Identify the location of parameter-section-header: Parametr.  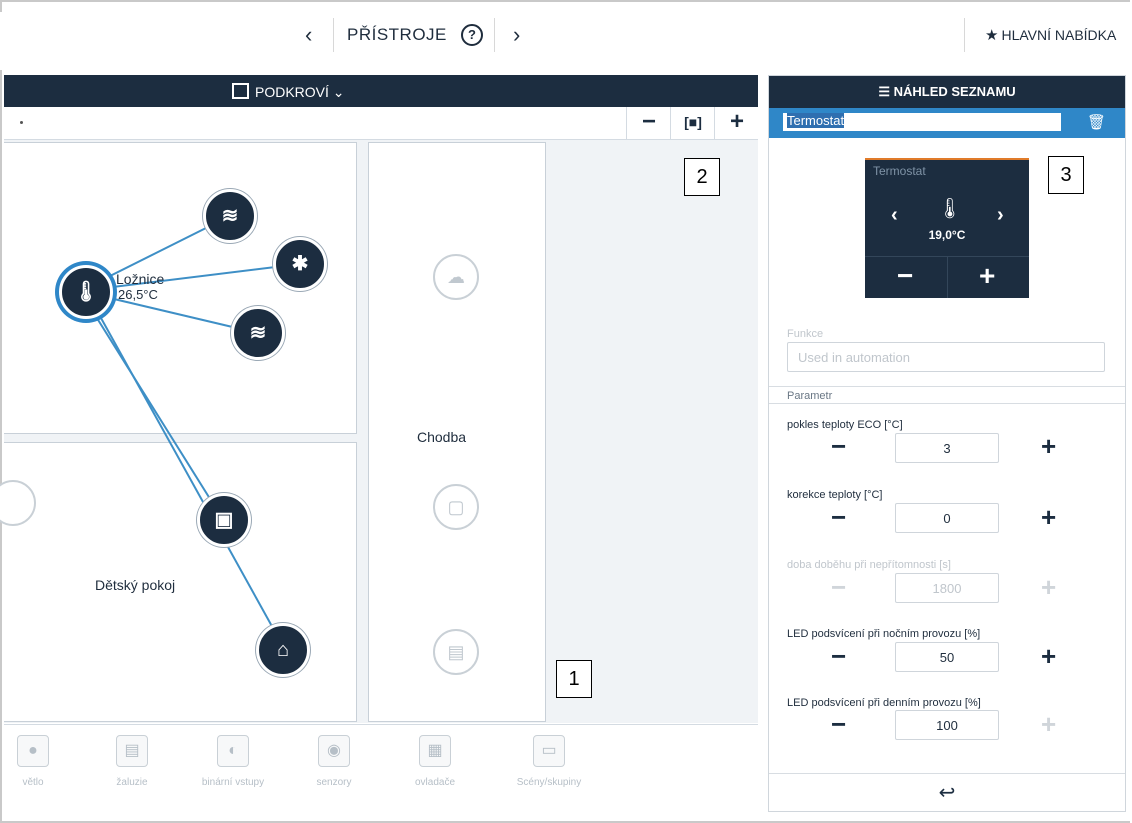
(947, 395).